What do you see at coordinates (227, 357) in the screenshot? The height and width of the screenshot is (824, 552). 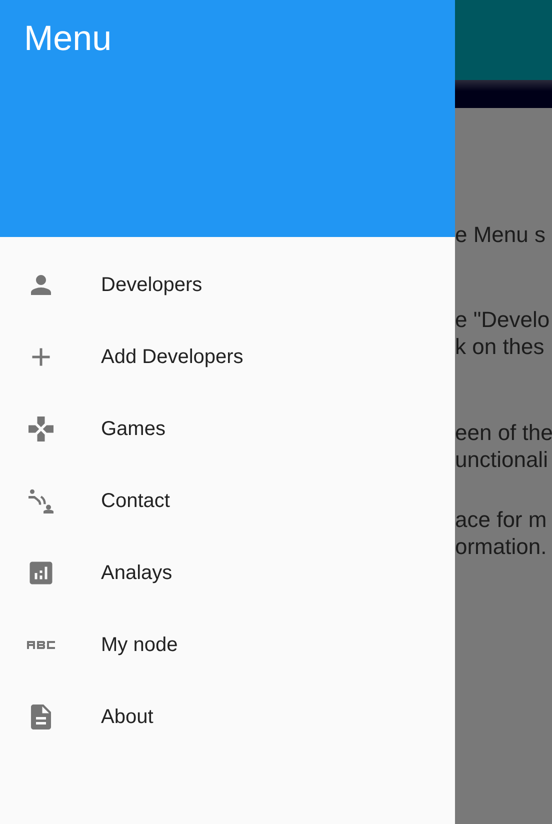 I see `menu-item: Add Developers` at bounding box center [227, 357].